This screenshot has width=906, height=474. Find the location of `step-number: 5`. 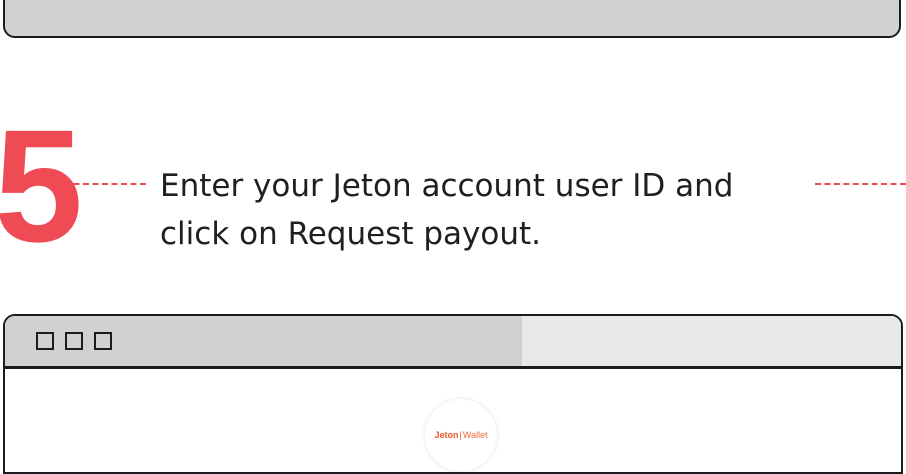

step-number: 5 is located at coordinates (41, 185).